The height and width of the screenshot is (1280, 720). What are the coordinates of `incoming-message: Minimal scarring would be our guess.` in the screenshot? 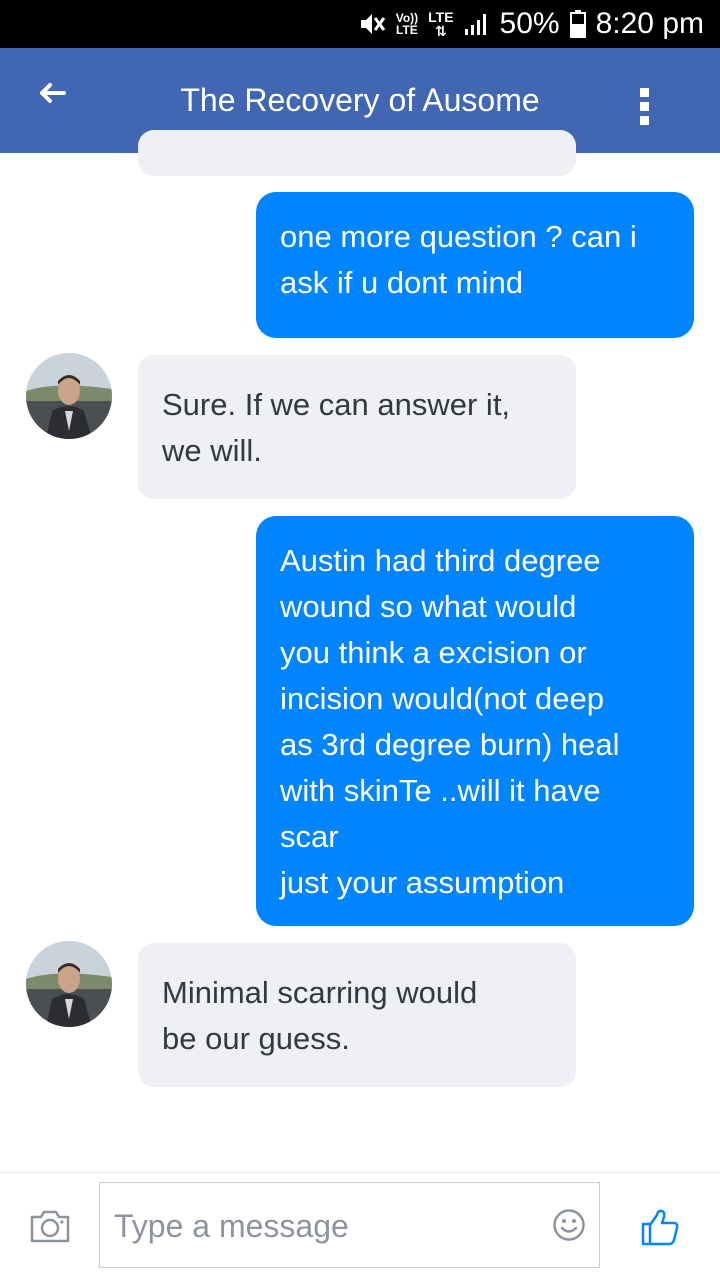 It's located at (357, 1015).